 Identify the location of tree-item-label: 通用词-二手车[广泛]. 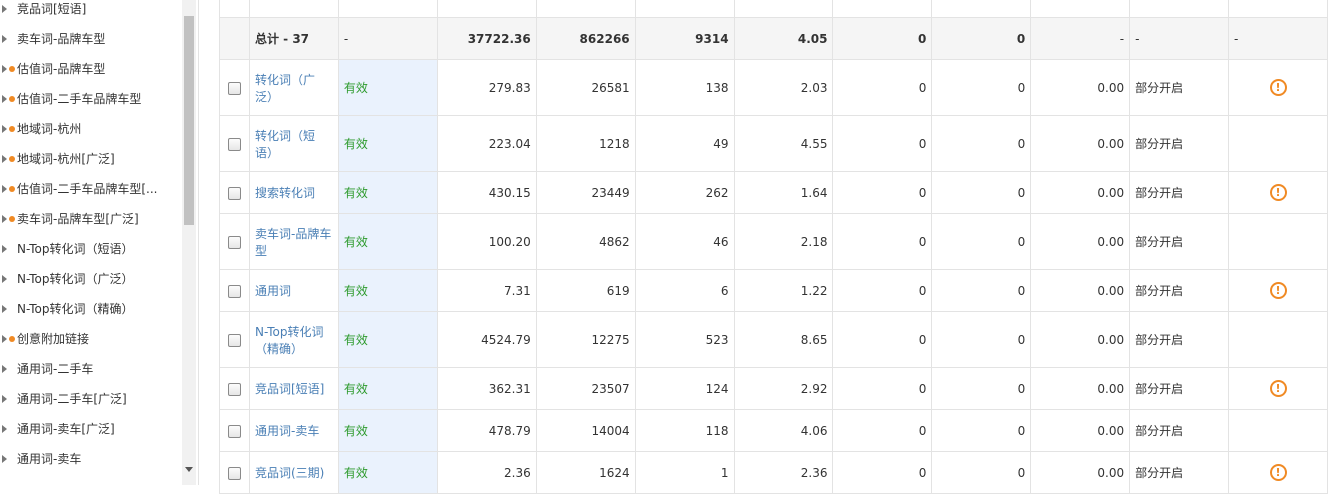
(72, 399).